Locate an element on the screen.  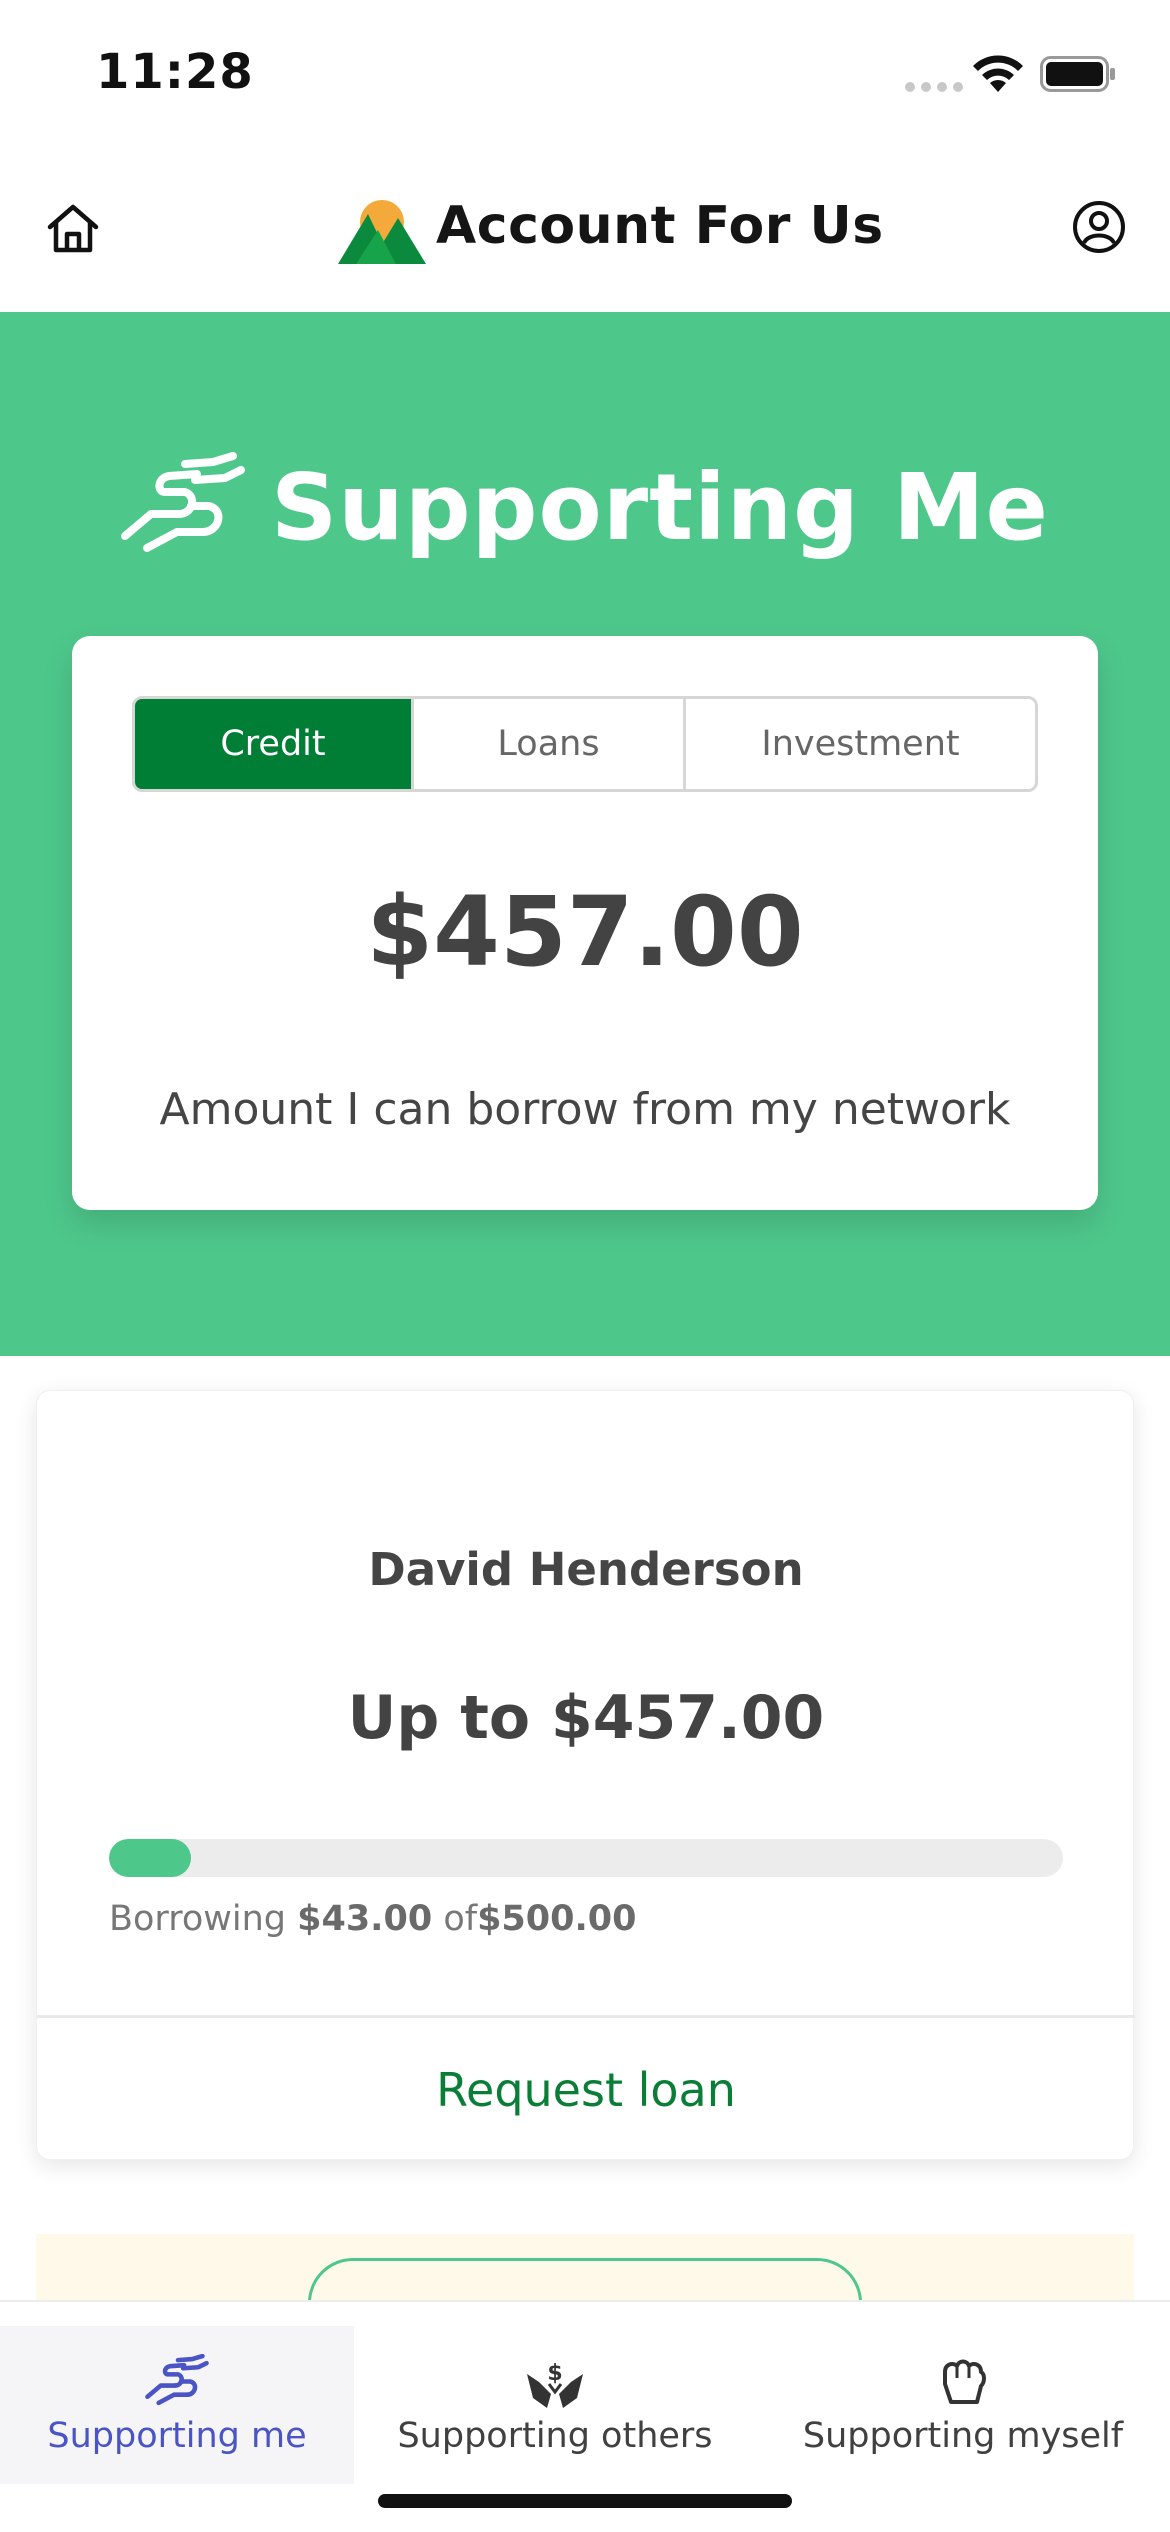
tab-credit: Credit is located at coordinates (273, 744).